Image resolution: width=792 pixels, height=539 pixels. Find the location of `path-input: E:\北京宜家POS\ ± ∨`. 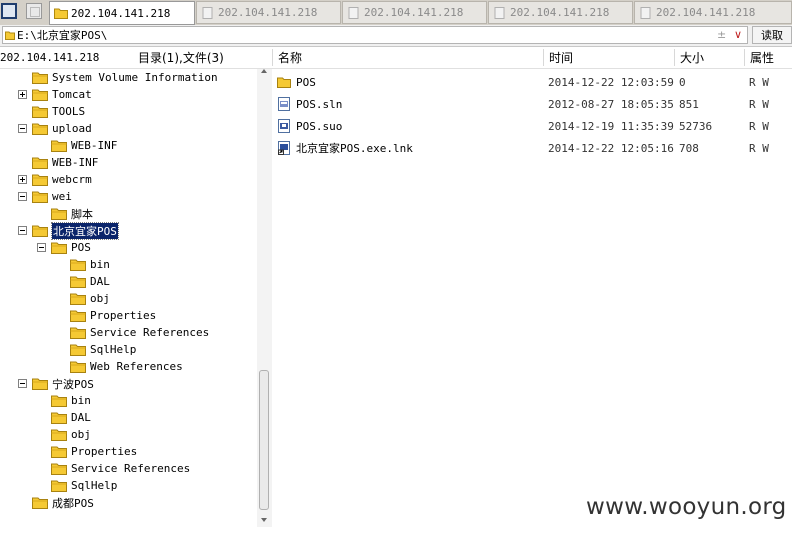

path-input: E:\北京宜家POS\ ± ∨ is located at coordinates (375, 35).